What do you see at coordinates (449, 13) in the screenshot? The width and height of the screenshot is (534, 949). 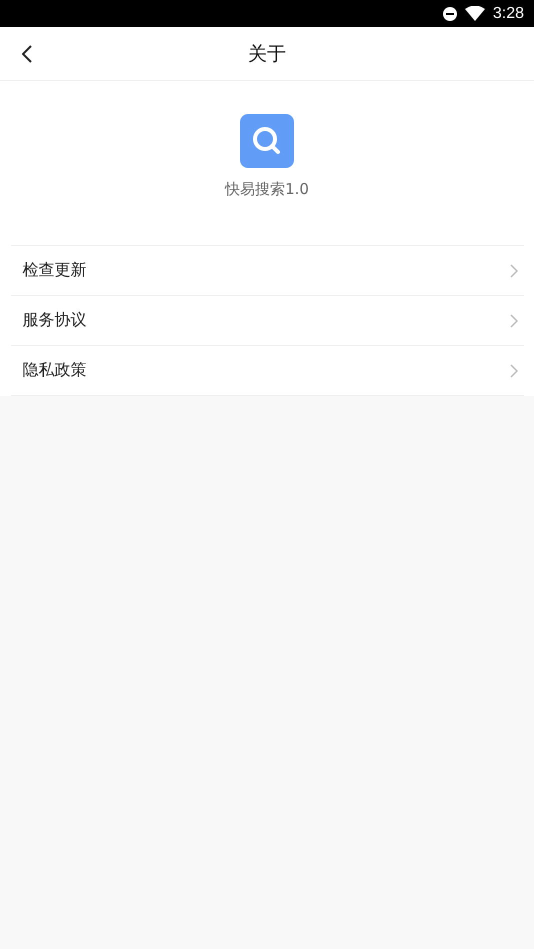 I see `do-not-disturb-icon` at bounding box center [449, 13].